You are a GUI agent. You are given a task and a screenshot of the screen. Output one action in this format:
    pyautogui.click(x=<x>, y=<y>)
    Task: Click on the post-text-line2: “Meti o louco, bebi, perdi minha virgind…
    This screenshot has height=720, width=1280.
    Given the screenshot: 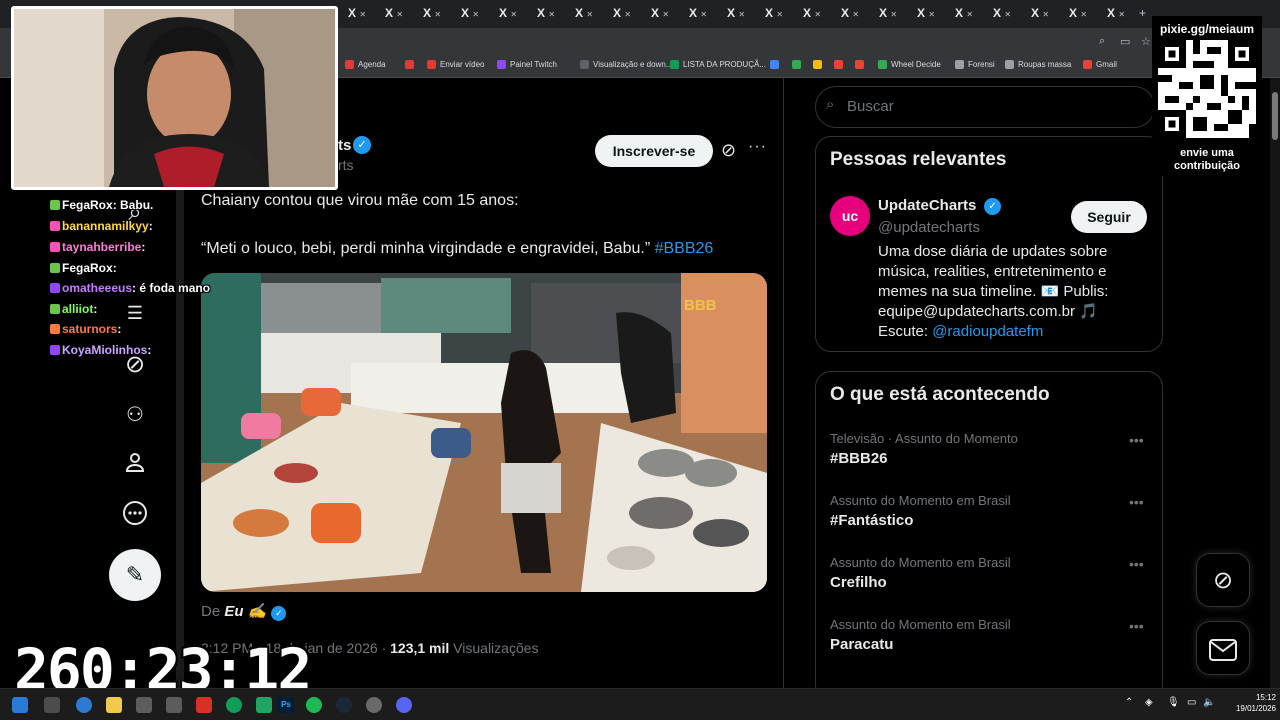 What is the action you would take?
    pyautogui.click(x=457, y=249)
    